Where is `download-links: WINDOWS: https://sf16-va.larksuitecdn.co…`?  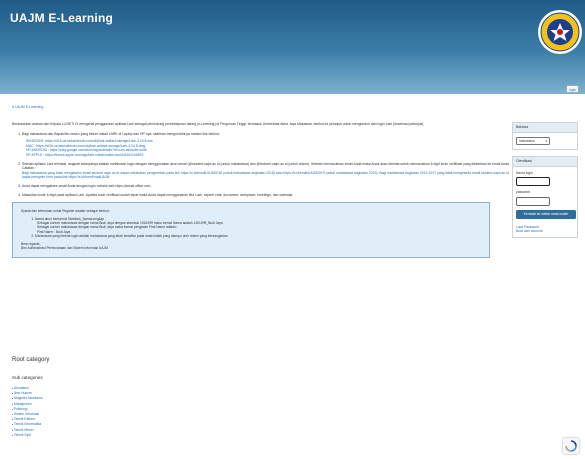 download-links: WINDOWS: https://sf16-va.larksuitecdn.co… is located at coordinates (267, 148).